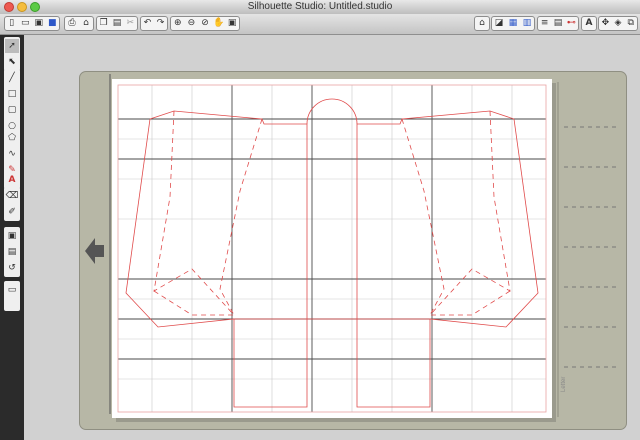 The image size is (640, 440). I want to click on window-title: Silhouette Studio: Untitled.studio, so click(320, 6).